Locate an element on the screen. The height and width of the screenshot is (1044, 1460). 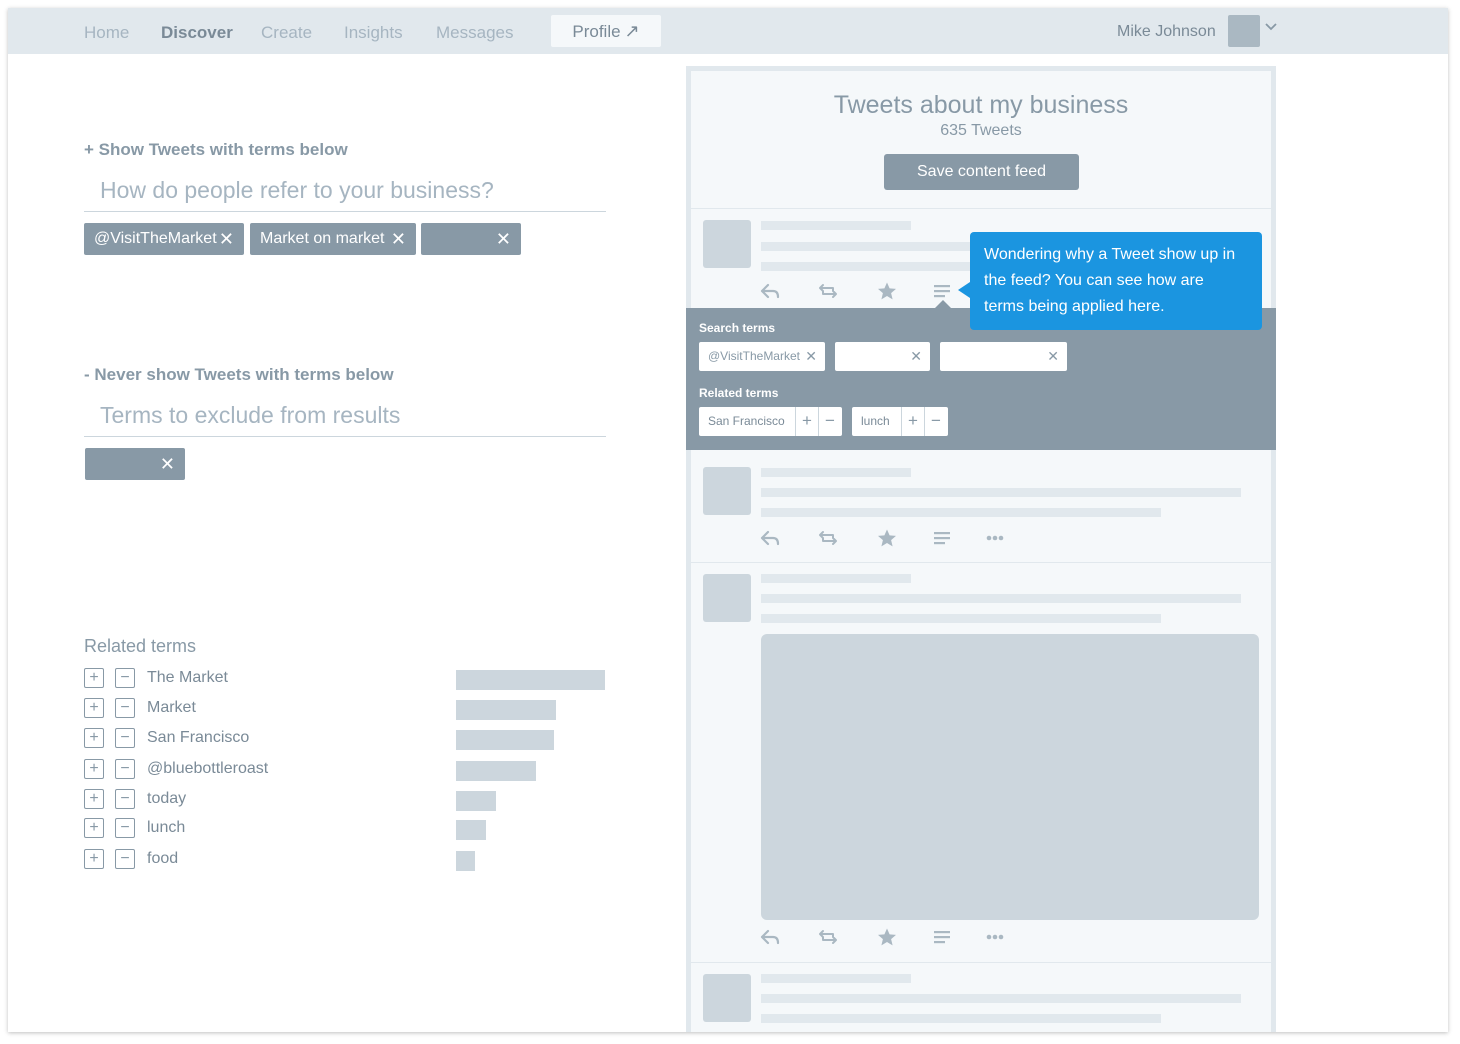
exclude-input is located at coordinates (345, 416).